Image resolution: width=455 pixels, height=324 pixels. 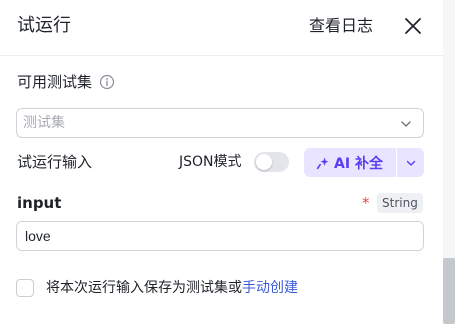 What do you see at coordinates (264, 162) in the screenshot?
I see `toggle-knob` at bounding box center [264, 162].